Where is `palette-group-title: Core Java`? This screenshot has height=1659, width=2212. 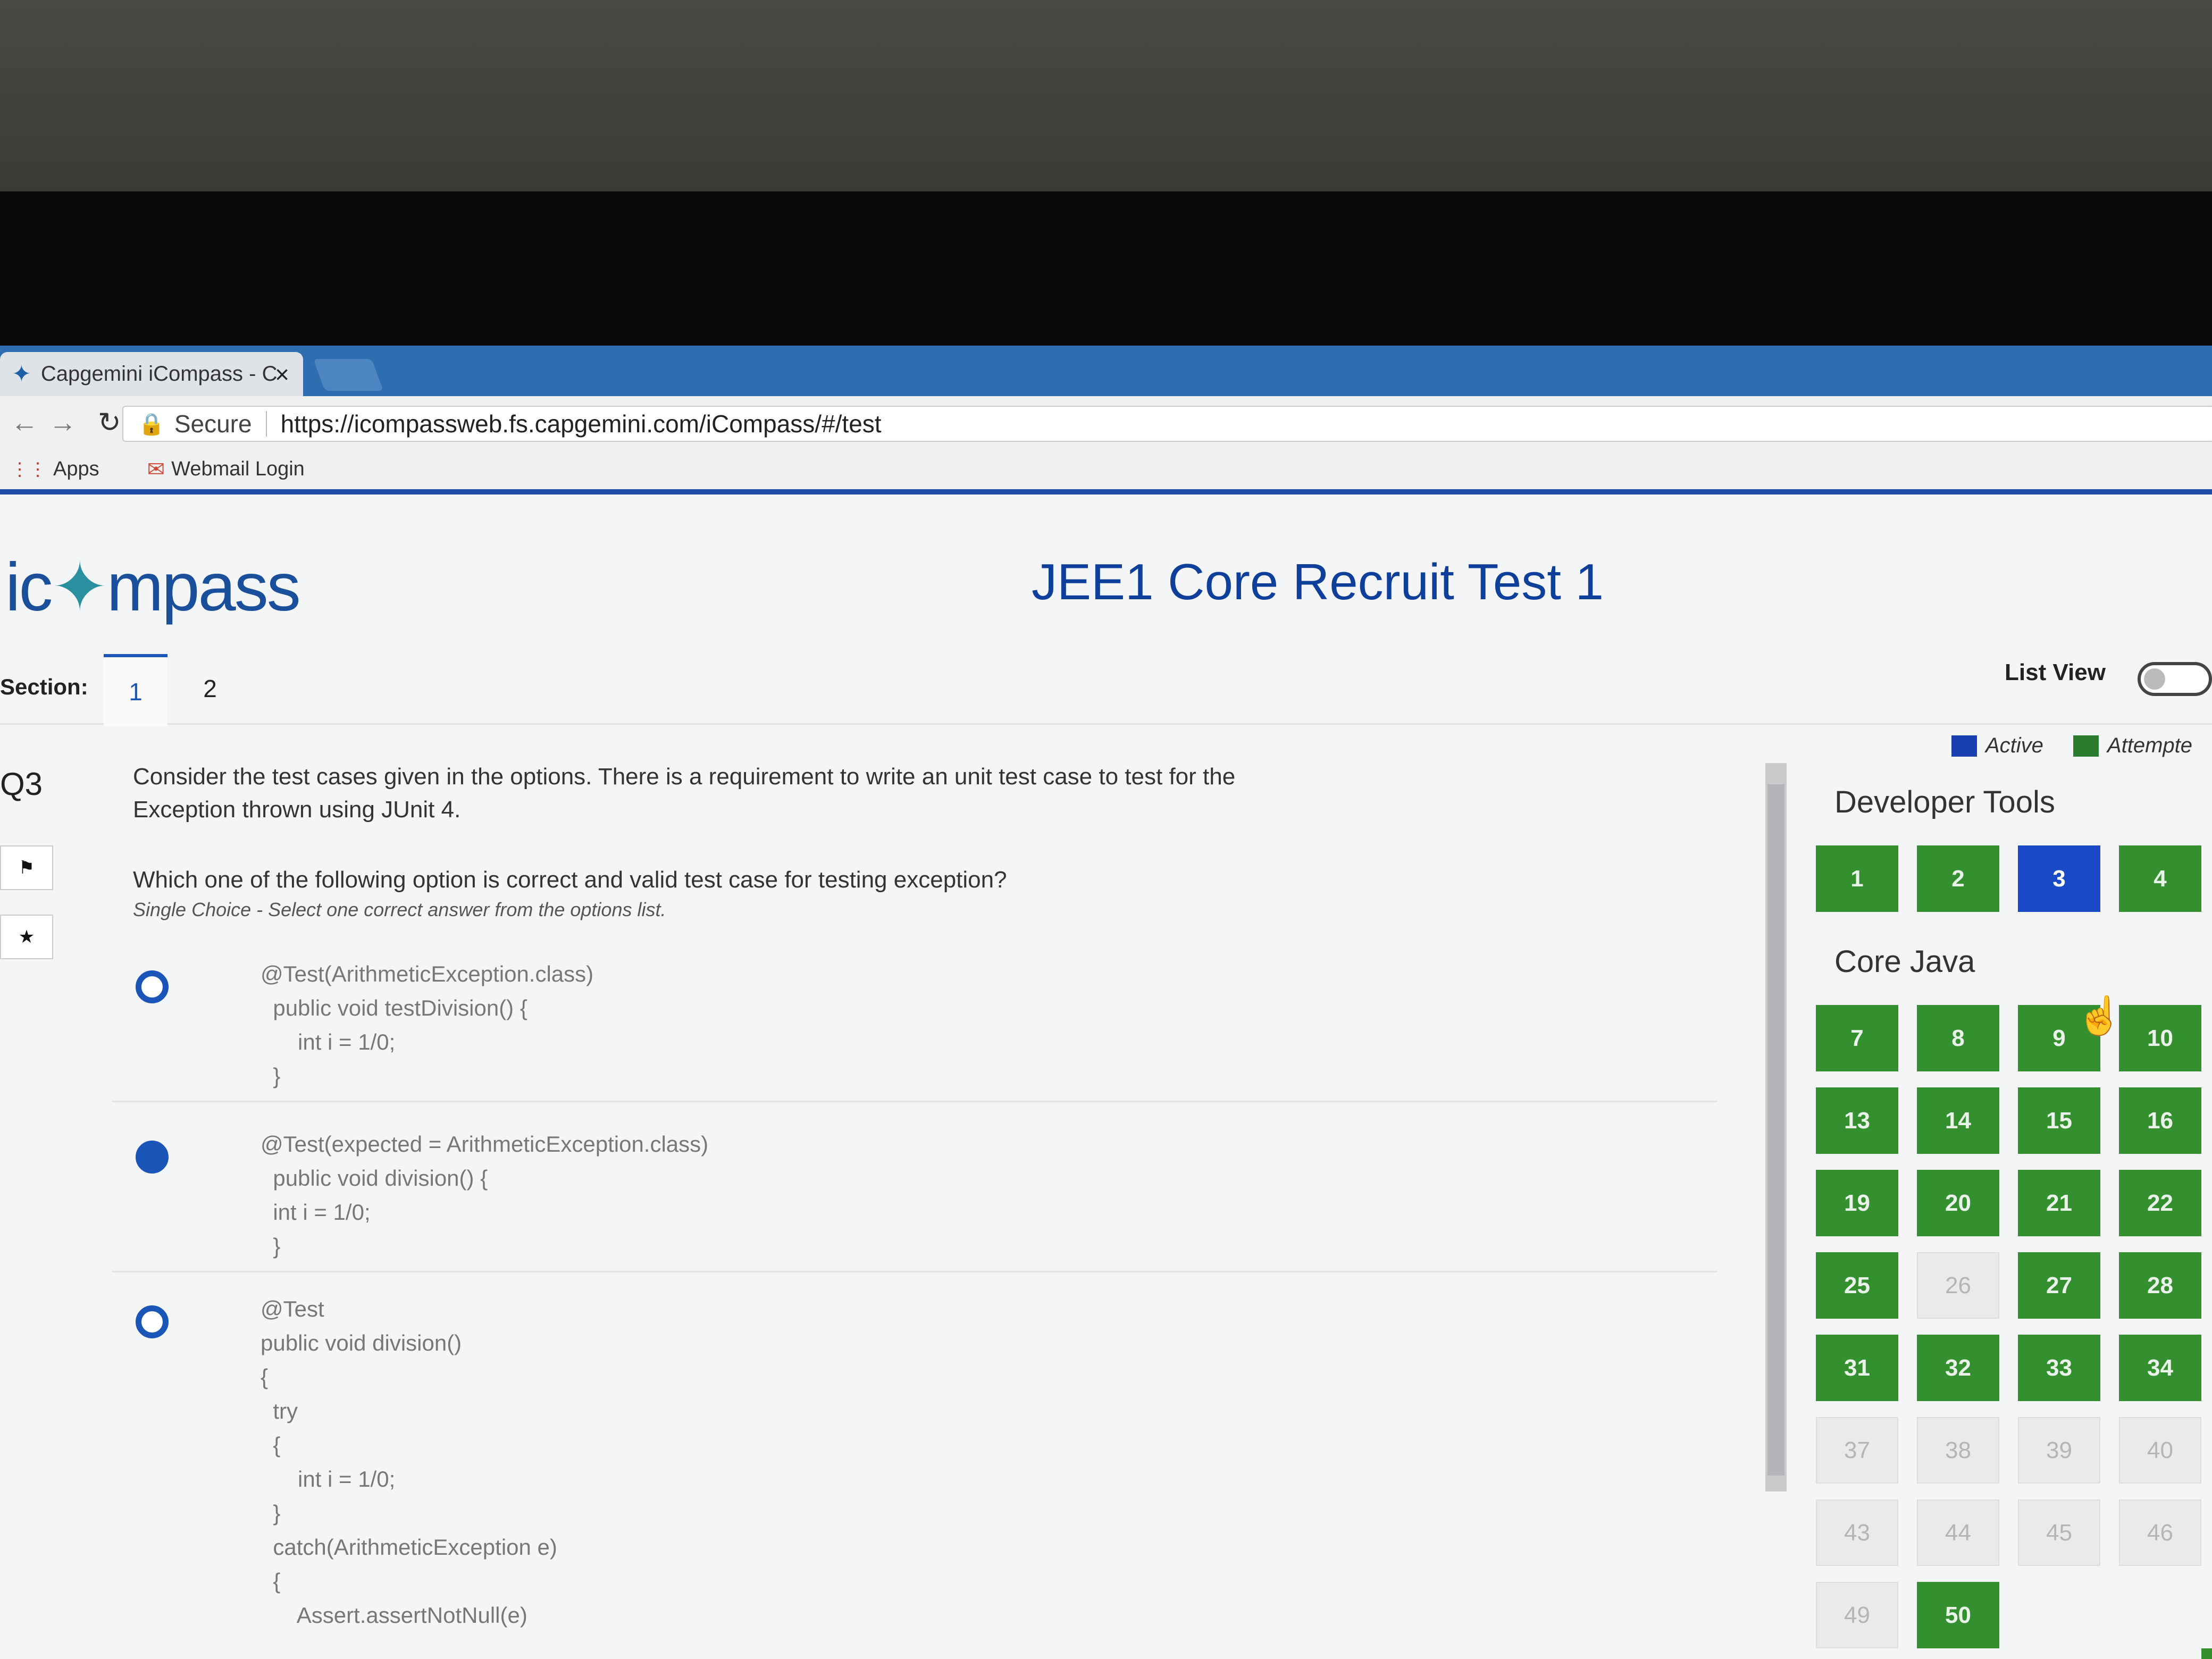
palette-group-title: Core Java is located at coordinates (1904, 961).